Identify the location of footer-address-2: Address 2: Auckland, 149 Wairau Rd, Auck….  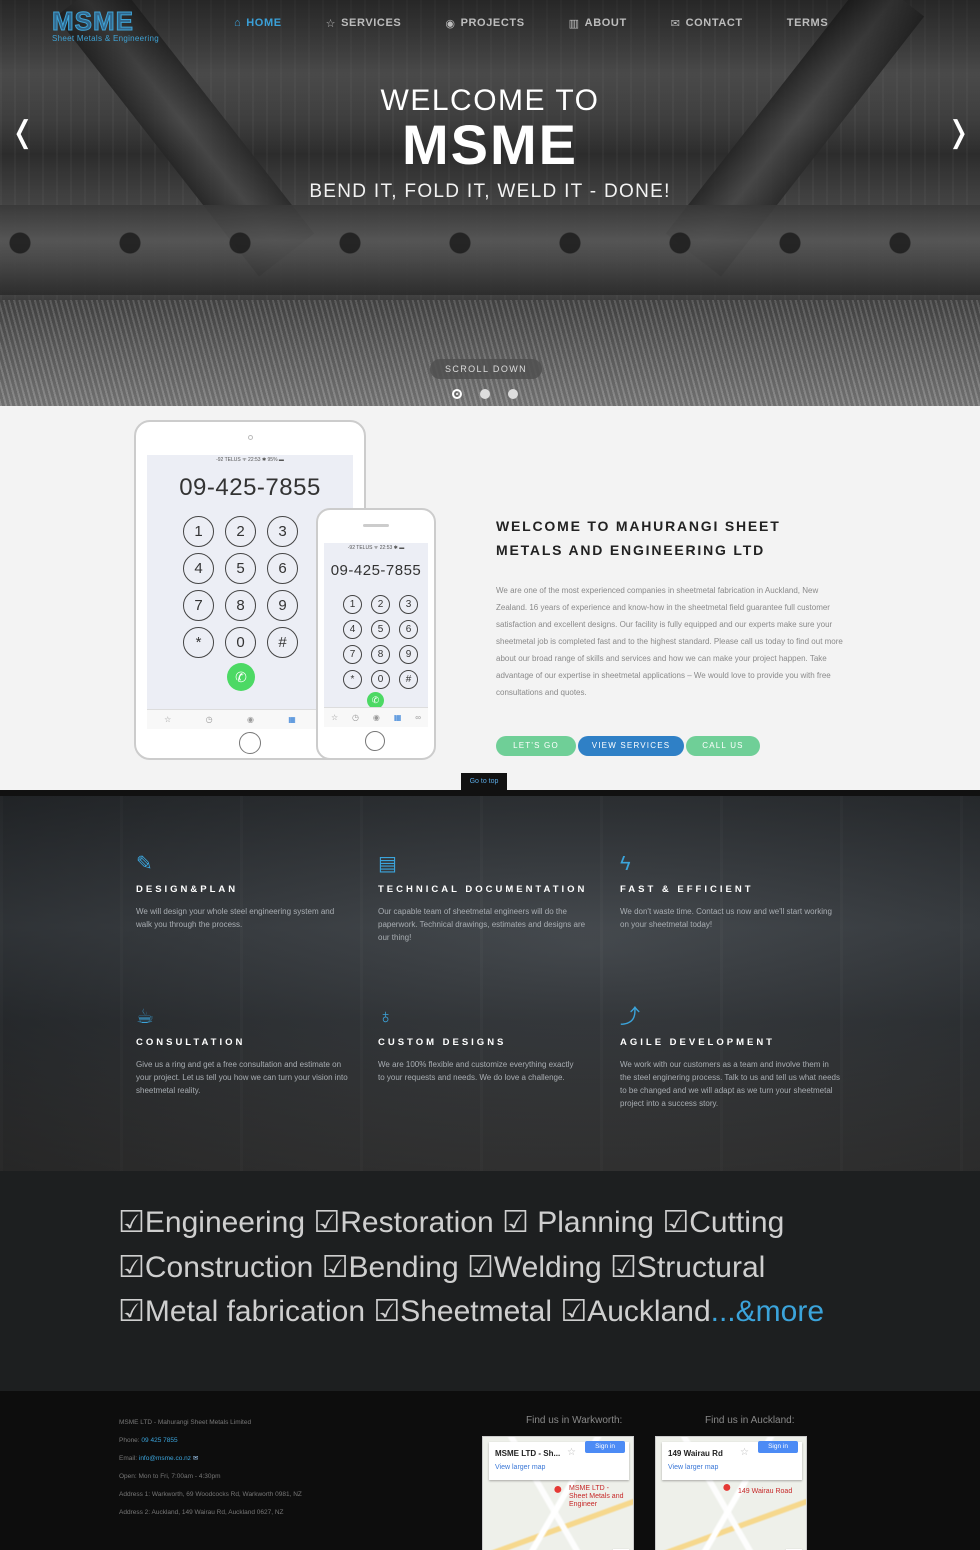
(201, 1512).